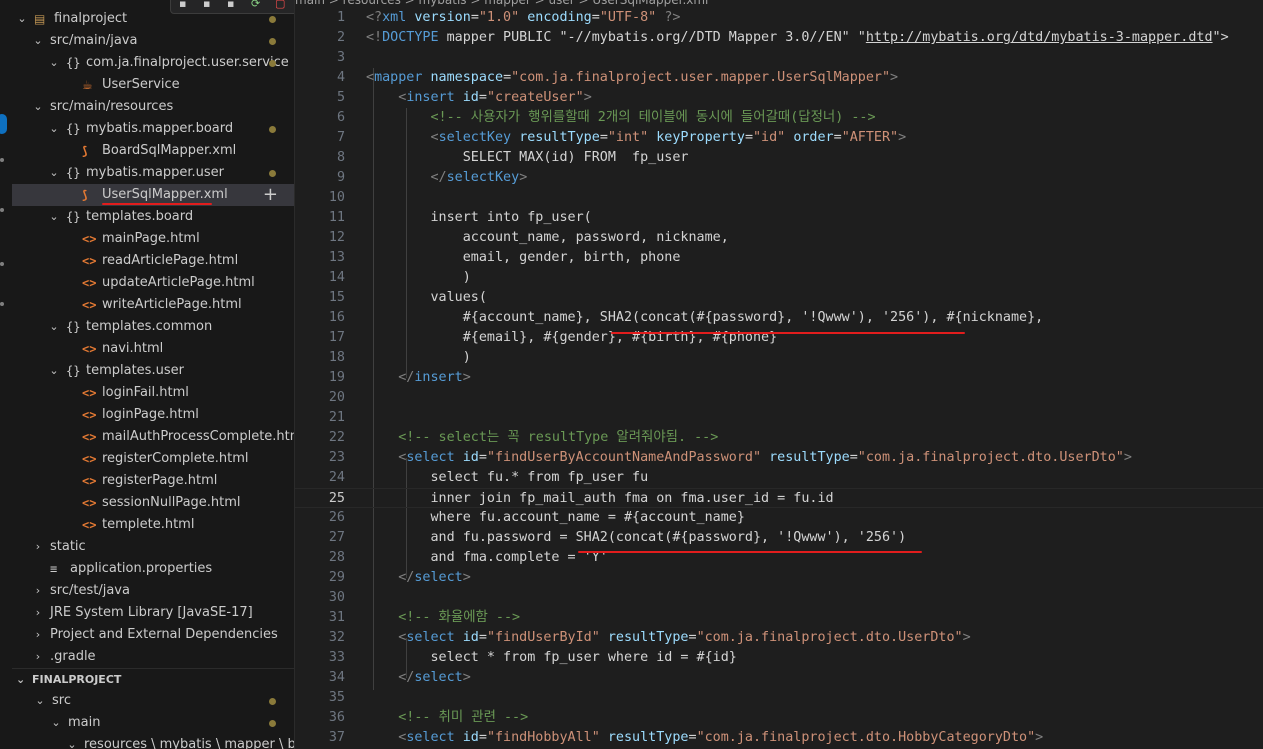 This screenshot has height=749, width=1263. I want to click on tree-item: ⌄ src/main/java, so click(153, 41).